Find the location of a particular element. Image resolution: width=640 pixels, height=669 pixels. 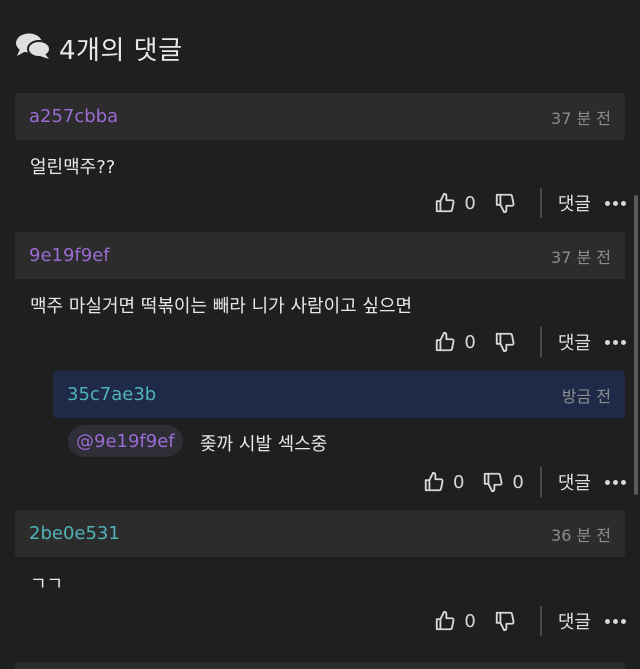

comment-time: 36 분 전 is located at coordinates (581, 535).